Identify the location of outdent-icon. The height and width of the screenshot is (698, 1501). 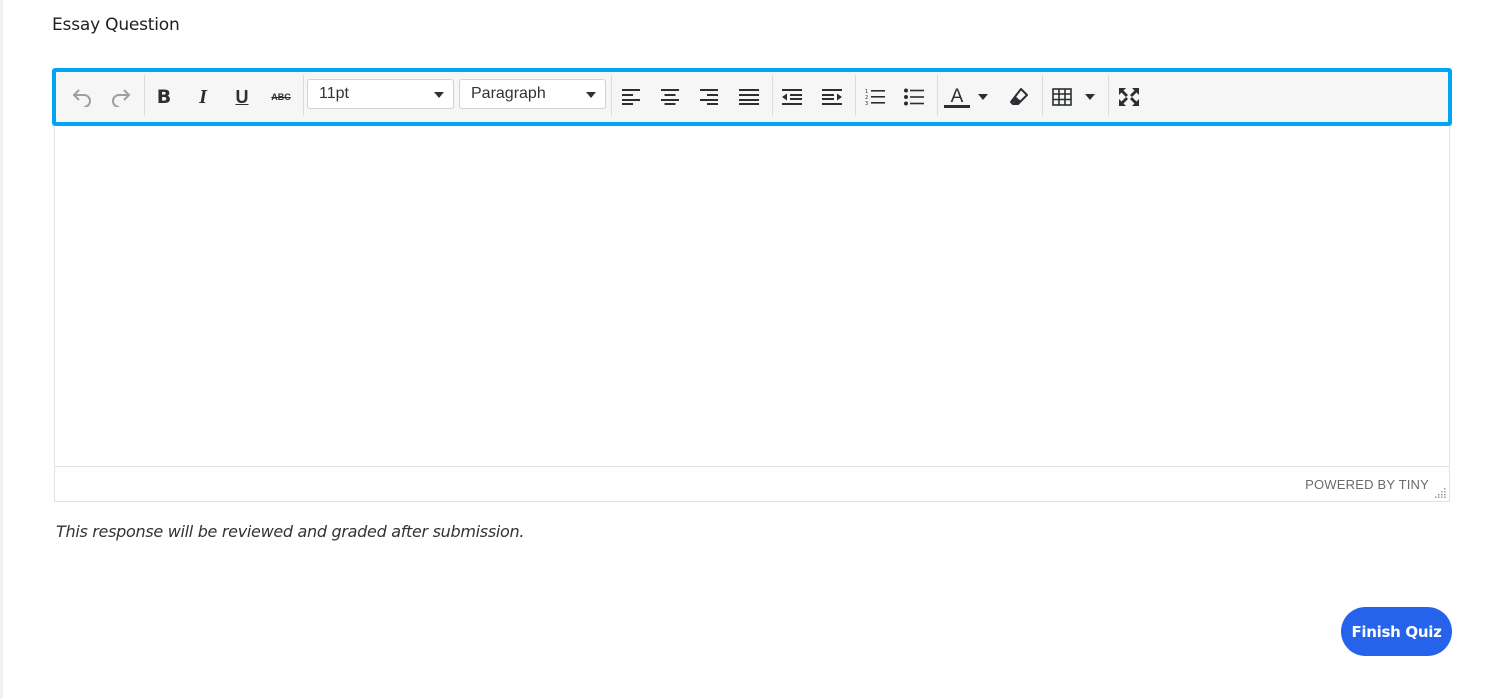
(792, 97).